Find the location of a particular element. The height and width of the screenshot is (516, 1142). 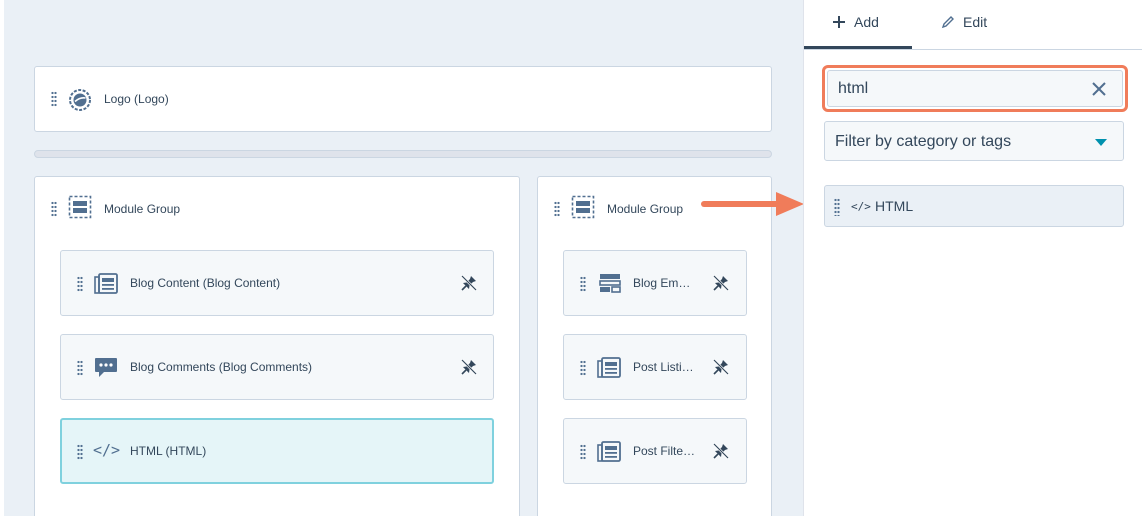

blog-email-icon is located at coordinates (610, 283).